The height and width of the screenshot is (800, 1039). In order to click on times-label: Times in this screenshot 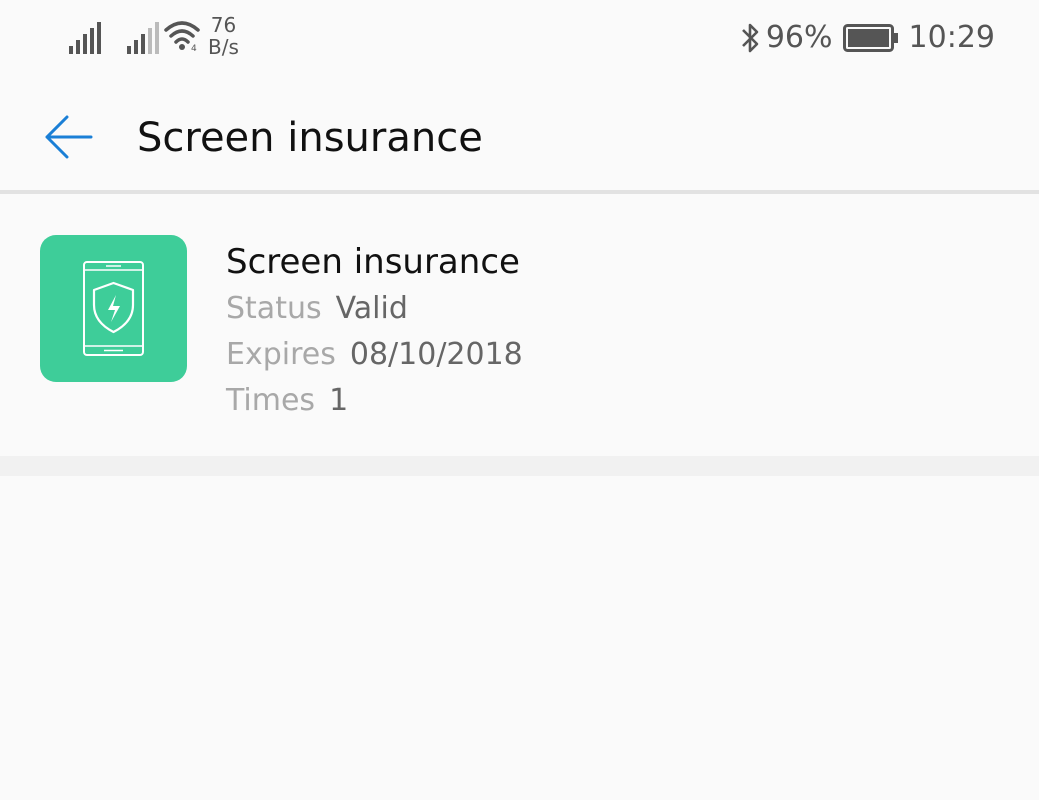, I will do `click(271, 400)`.